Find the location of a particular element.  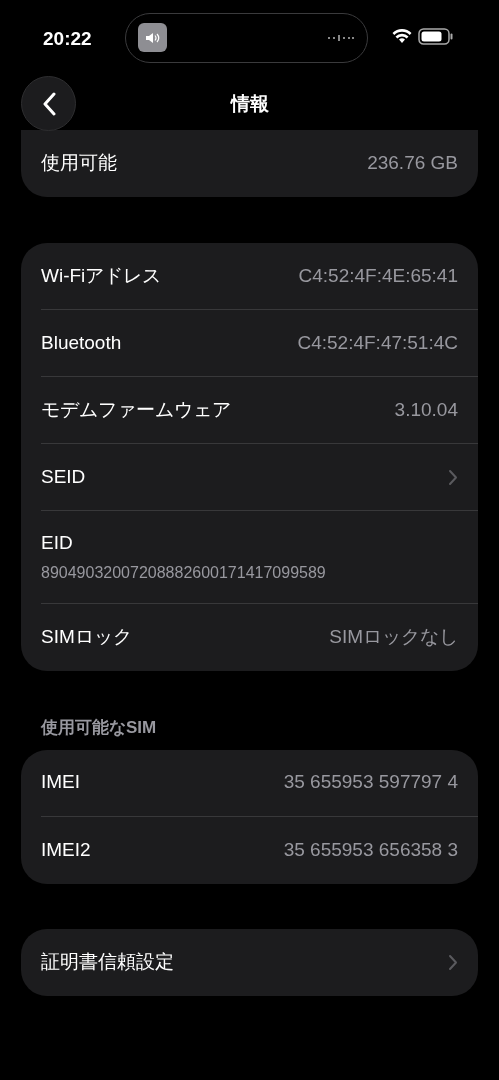

wifi-icon is located at coordinates (402, 36).